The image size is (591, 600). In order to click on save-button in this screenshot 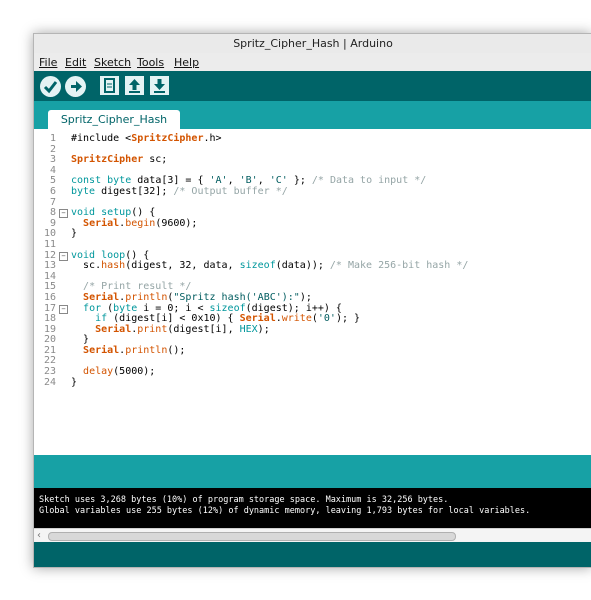, I will do `click(159, 85)`.